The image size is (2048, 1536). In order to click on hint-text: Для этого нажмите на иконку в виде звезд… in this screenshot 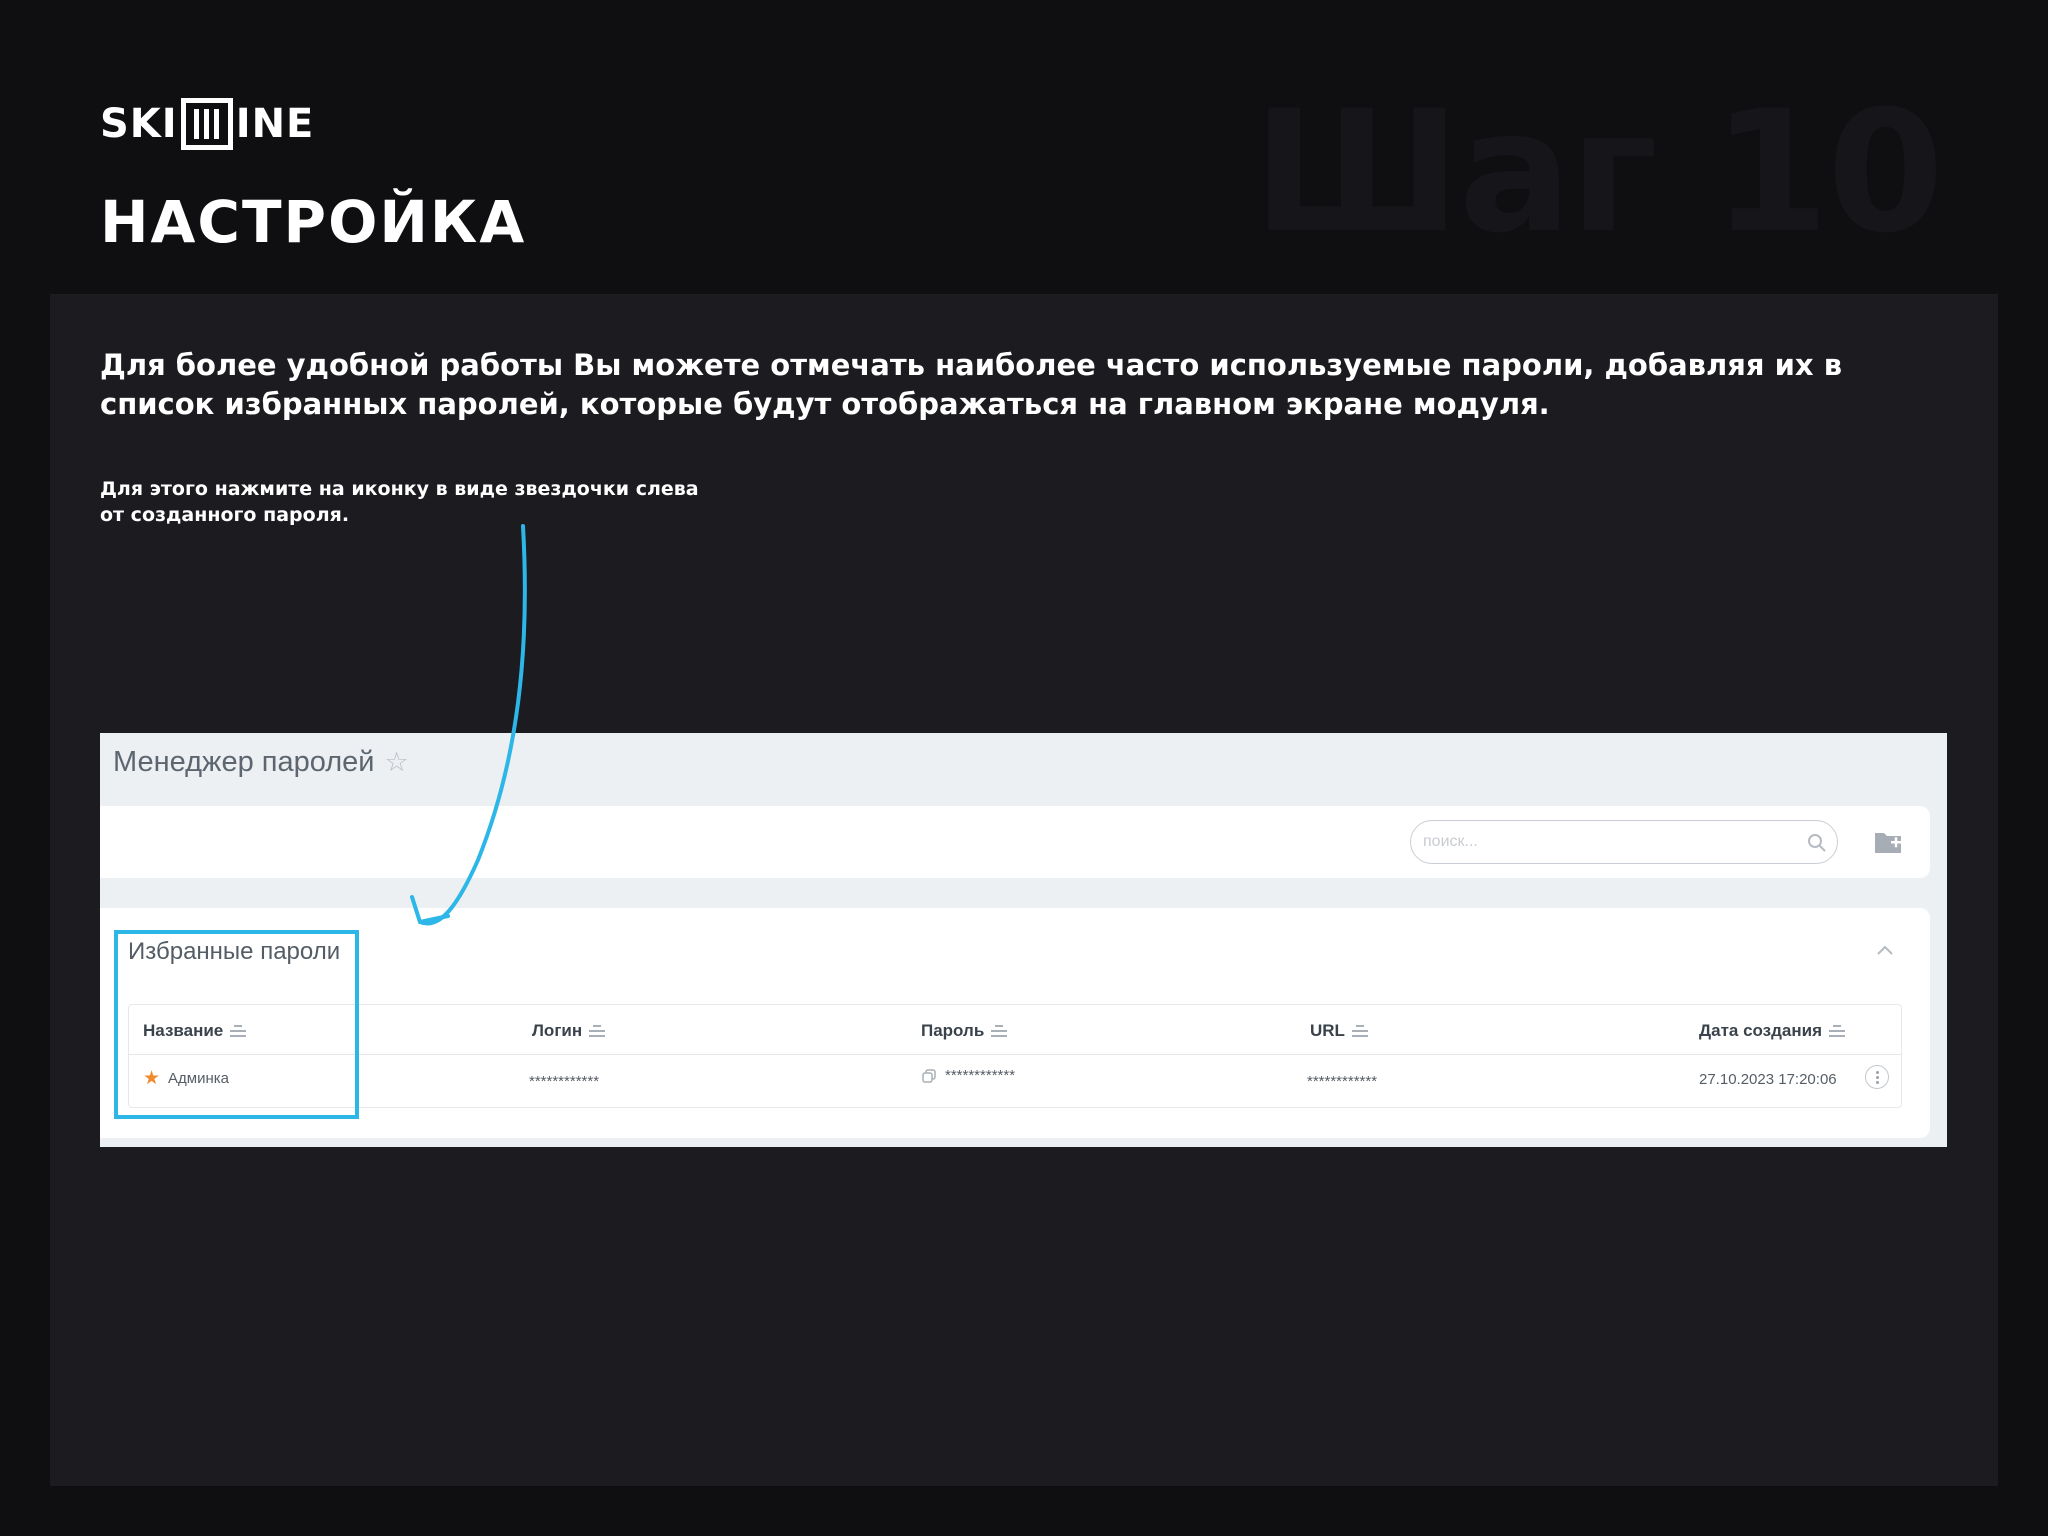, I will do `click(399, 502)`.